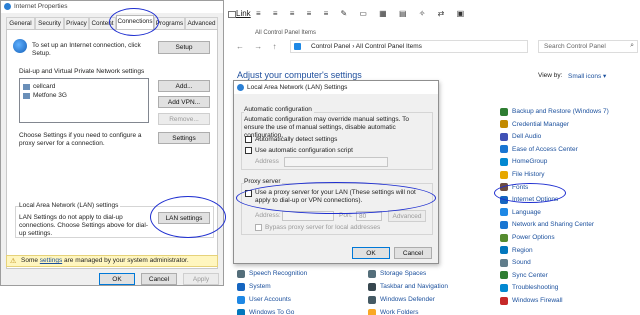  I want to click on search-box: Search Control Panel ⌕, so click(588, 46).